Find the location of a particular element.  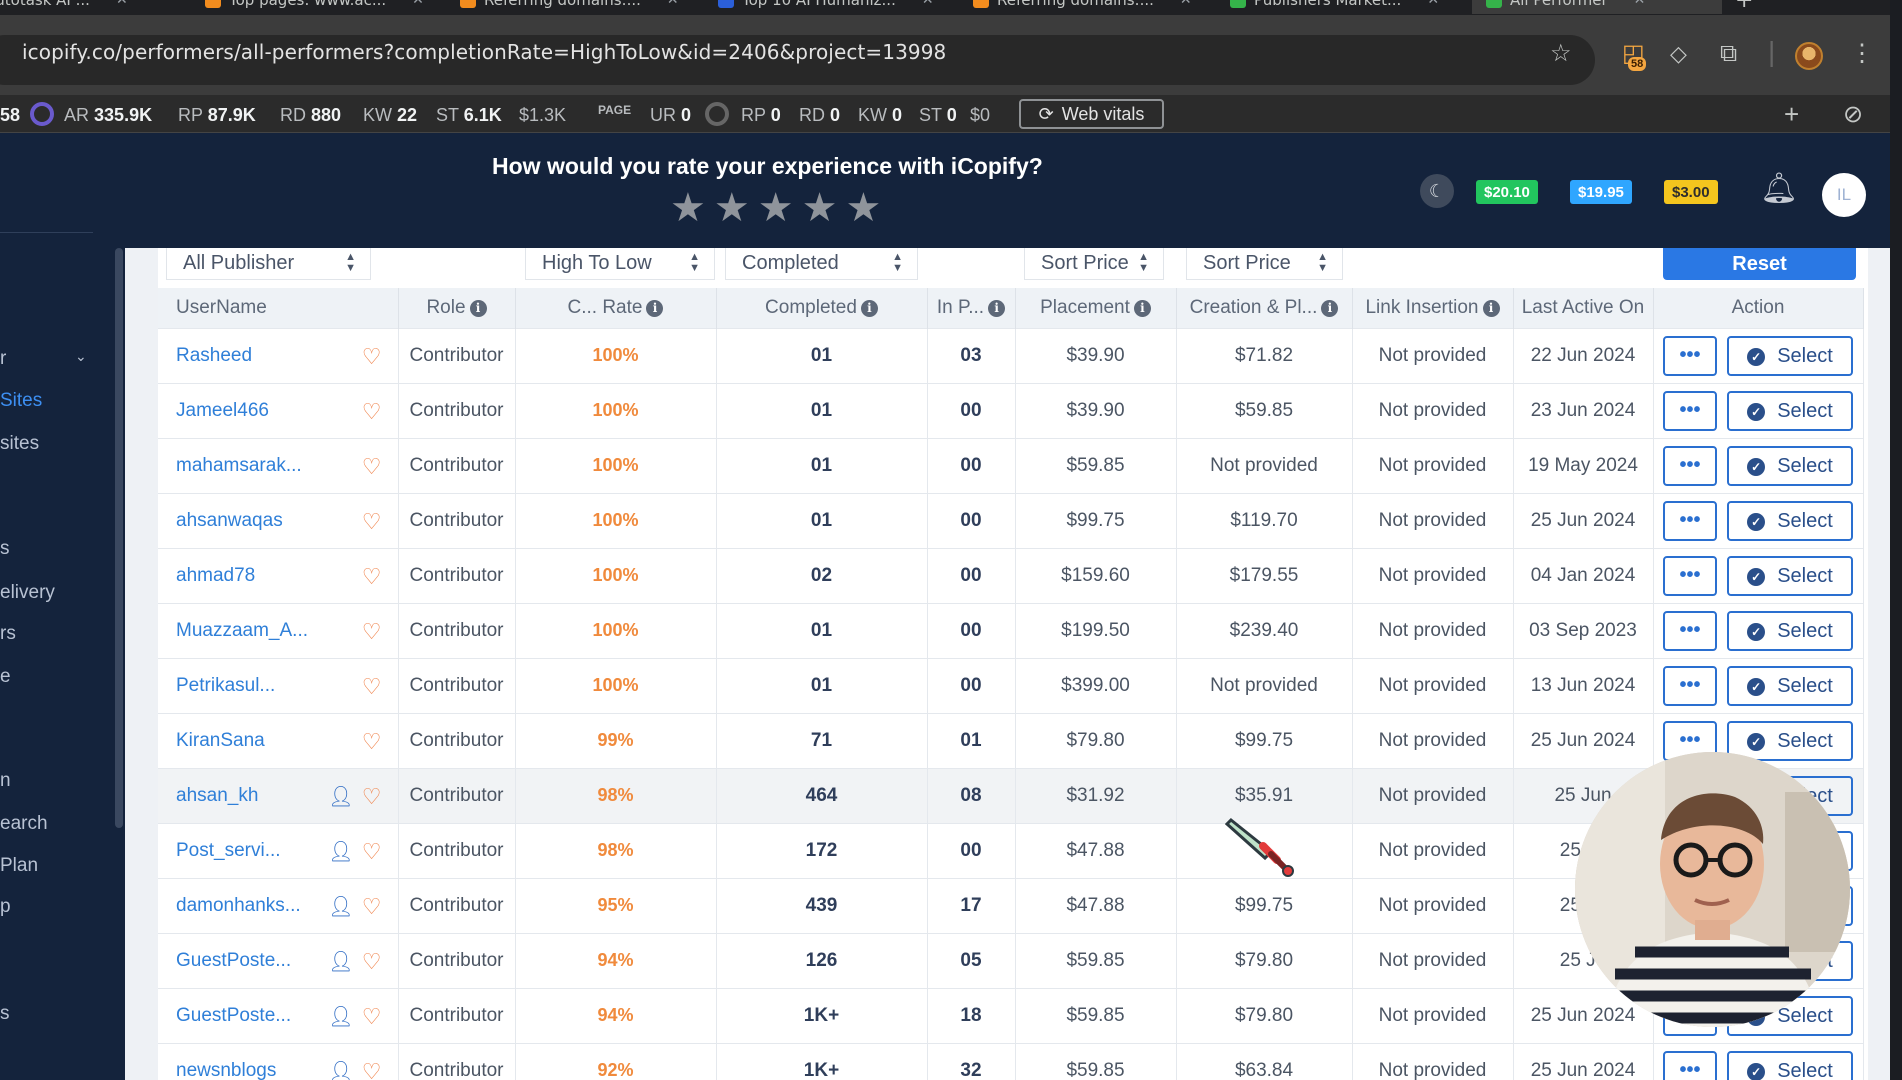

col-placement: Placement i is located at coordinates (1096, 308).